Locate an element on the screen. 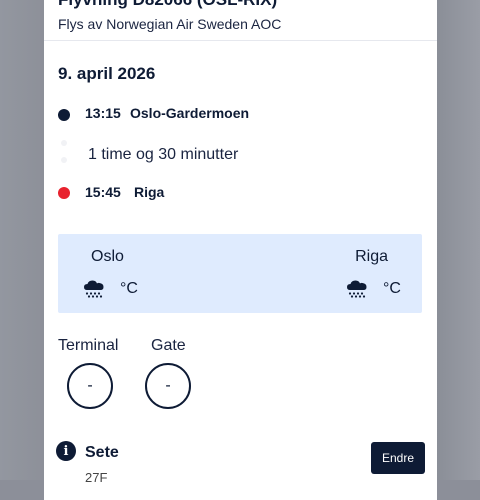 The width and height of the screenshot is (480, 500). weather-panel: Oslo Riga °C °C is located at coordinates (240, 273).